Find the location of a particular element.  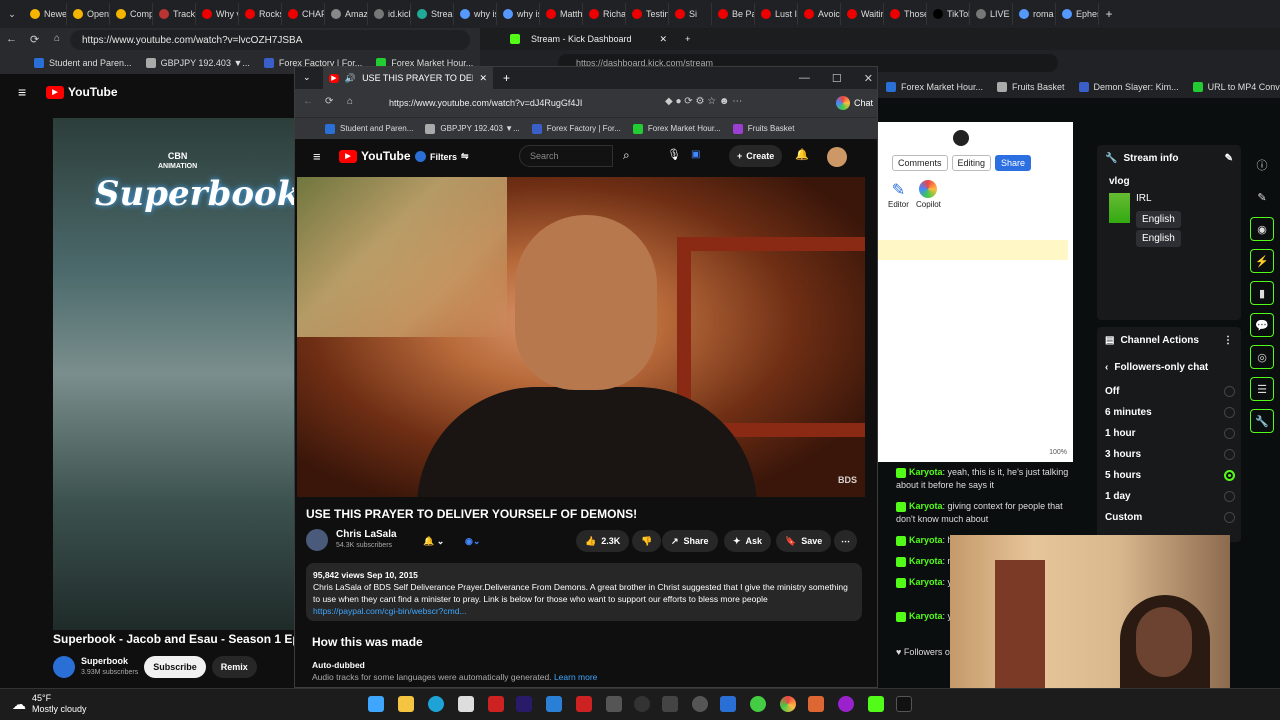

speaker-icon: 🔊 is located at coordinates (350, 78).